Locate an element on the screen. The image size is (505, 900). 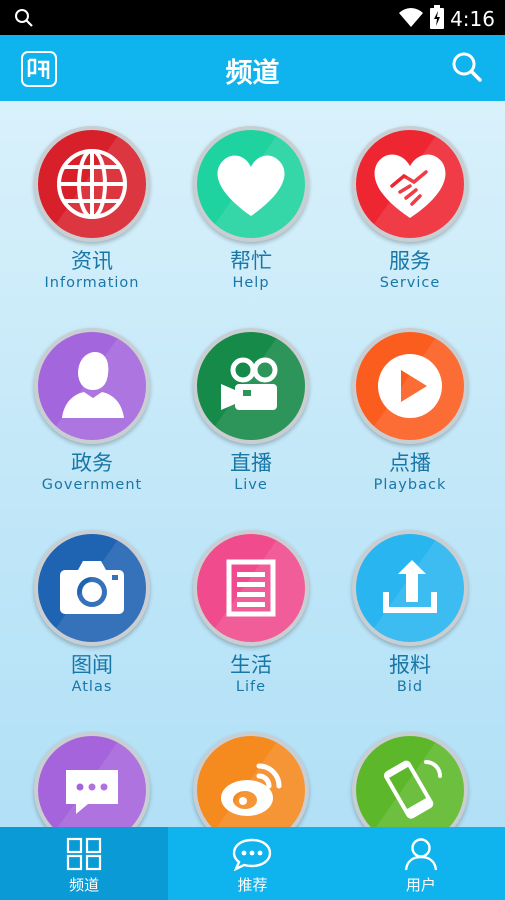
tab-recommend: 推荐 is located at coordinates (252, 863).